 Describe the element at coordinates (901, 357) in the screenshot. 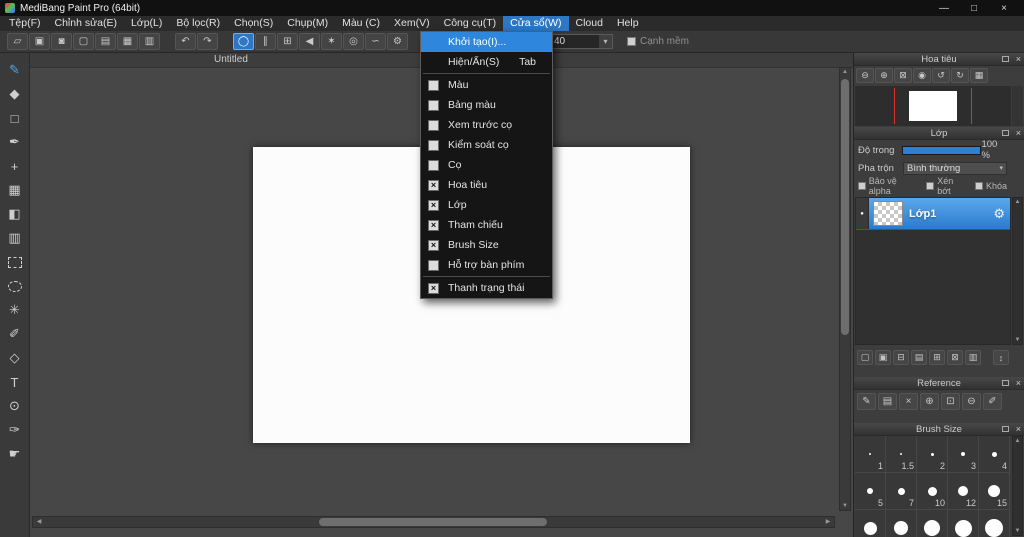

I see `merge-down-icon: ⊟` at that location.